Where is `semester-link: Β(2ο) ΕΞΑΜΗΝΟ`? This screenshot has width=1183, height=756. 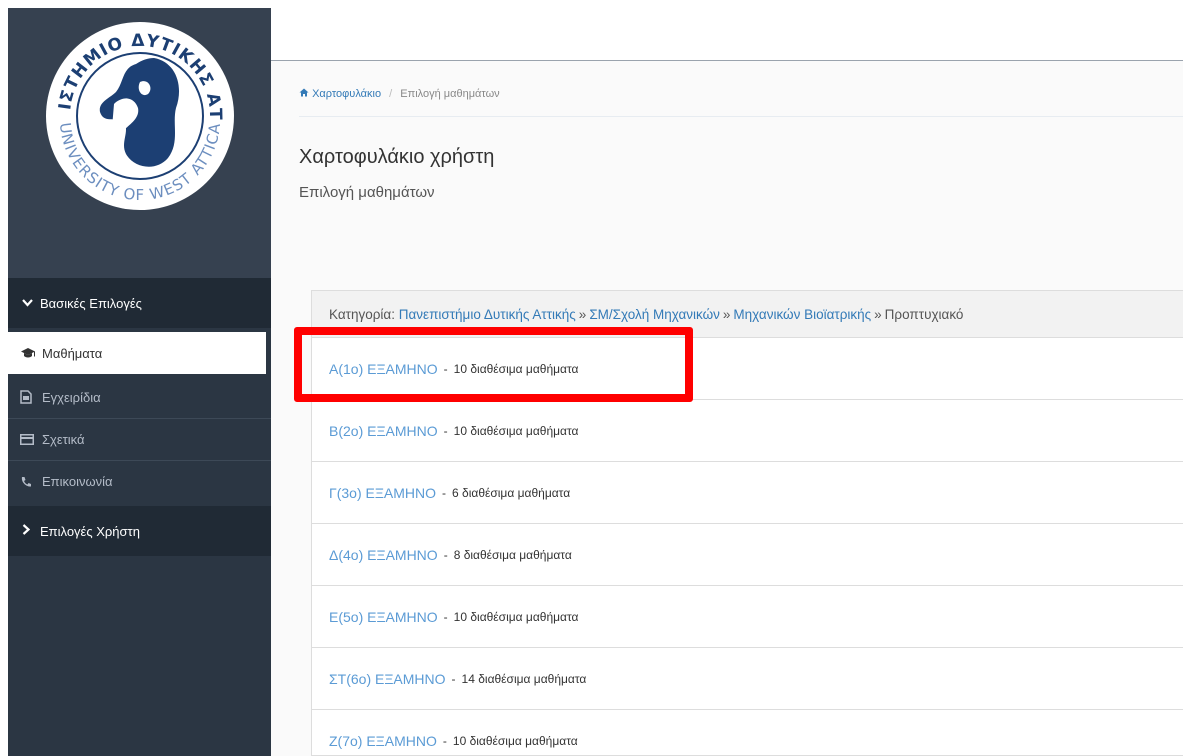
semester-link: Β(2ο) ΕΞΑΜΗΝΟ is located at coordinates (383, 431).